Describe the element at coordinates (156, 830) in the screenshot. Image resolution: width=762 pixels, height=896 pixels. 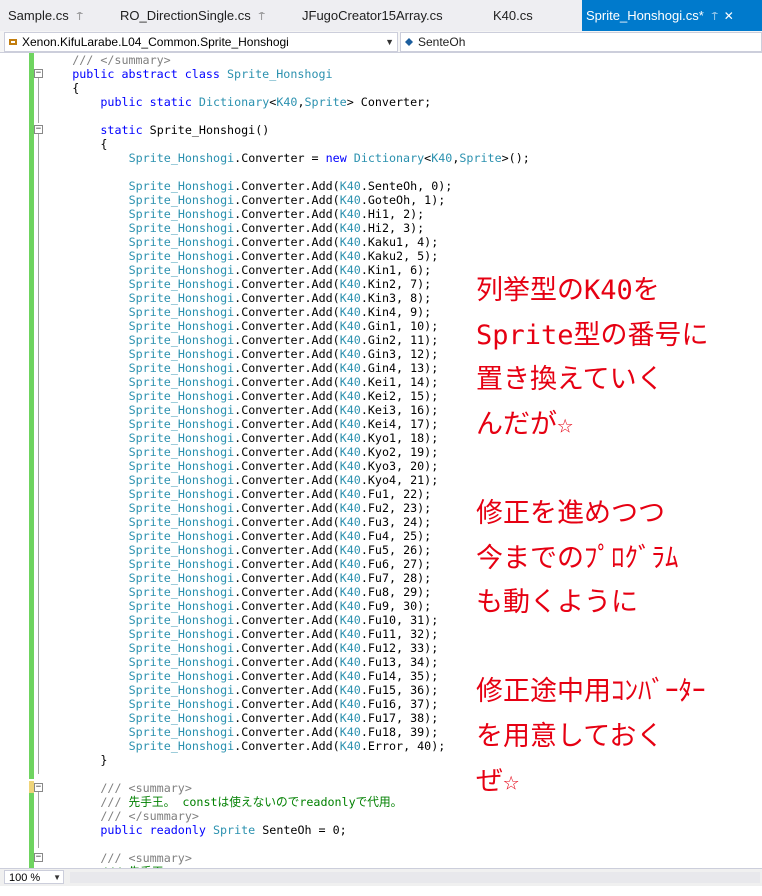
I see `code-token: public readonly` at that location.